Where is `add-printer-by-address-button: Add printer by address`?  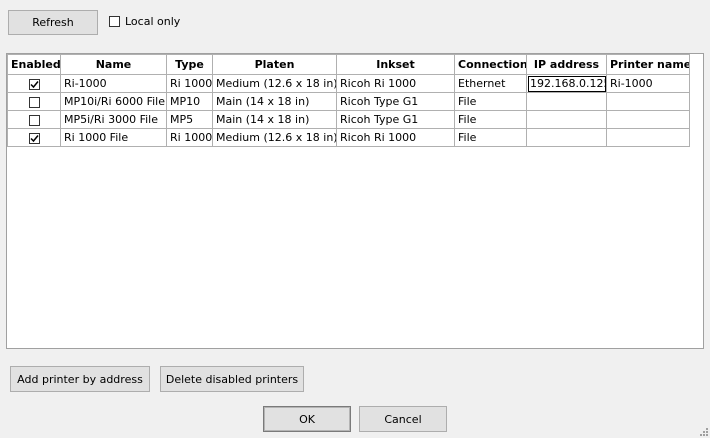 add-printer-by-address-button: Add printer by address is located at coordinates (80, 379).